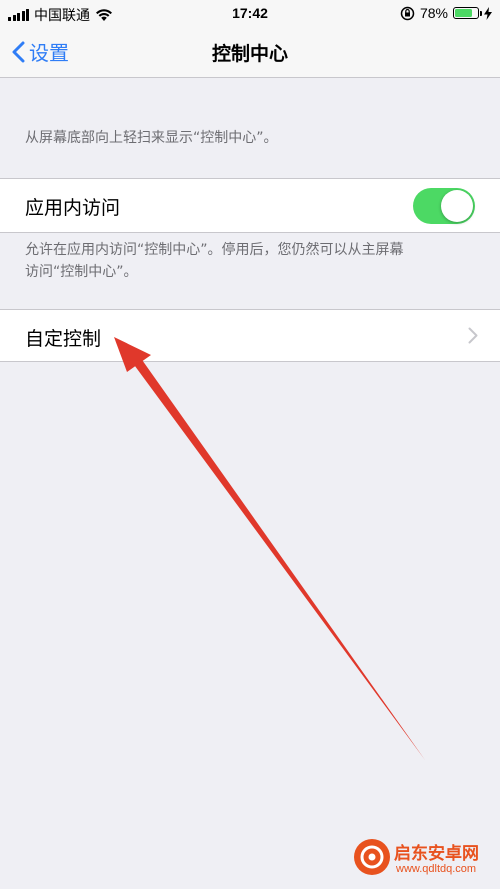 The height and width of the screenshot is (889, 500). What do you see at coordinates (81, 272) in the screenshot?
I see `access-hint-line-2: 访问“控制中心”。` at bounding box center [81, 272].